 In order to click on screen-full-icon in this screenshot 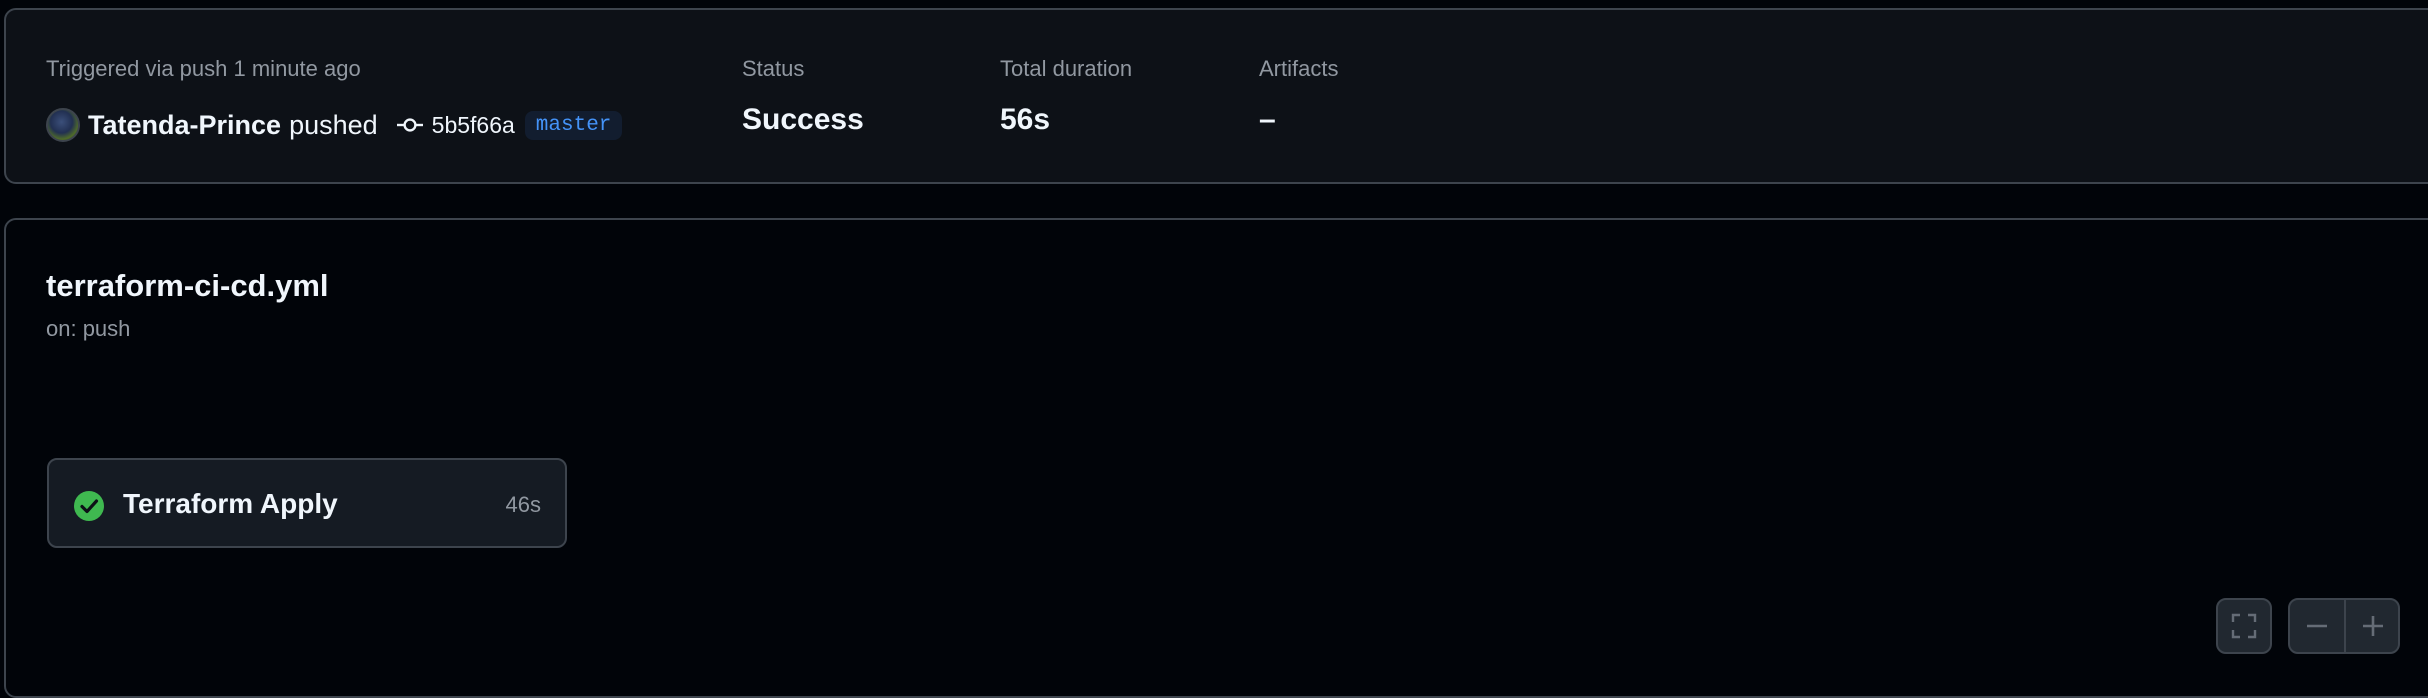, I will do `click(2244, 626)`.